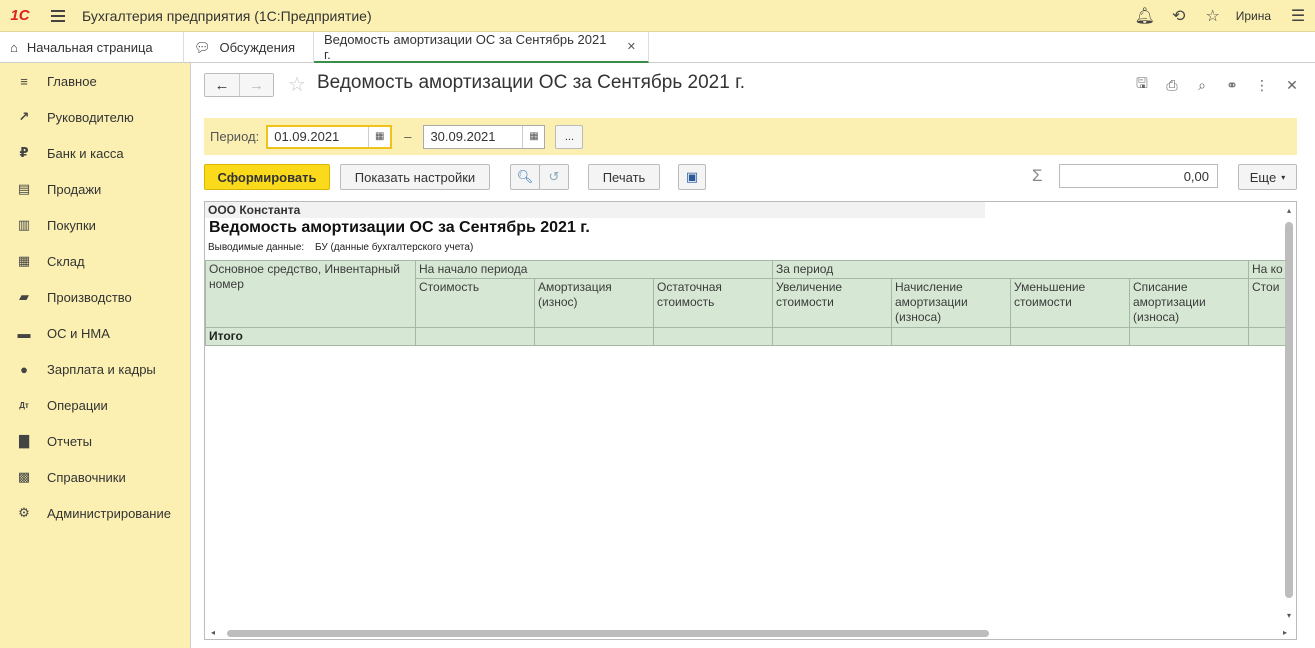  Describe the element at coordinates (1189, 303) in the screenshot. I see `header-writeoff: Списание амортизации (износа)` at that location.